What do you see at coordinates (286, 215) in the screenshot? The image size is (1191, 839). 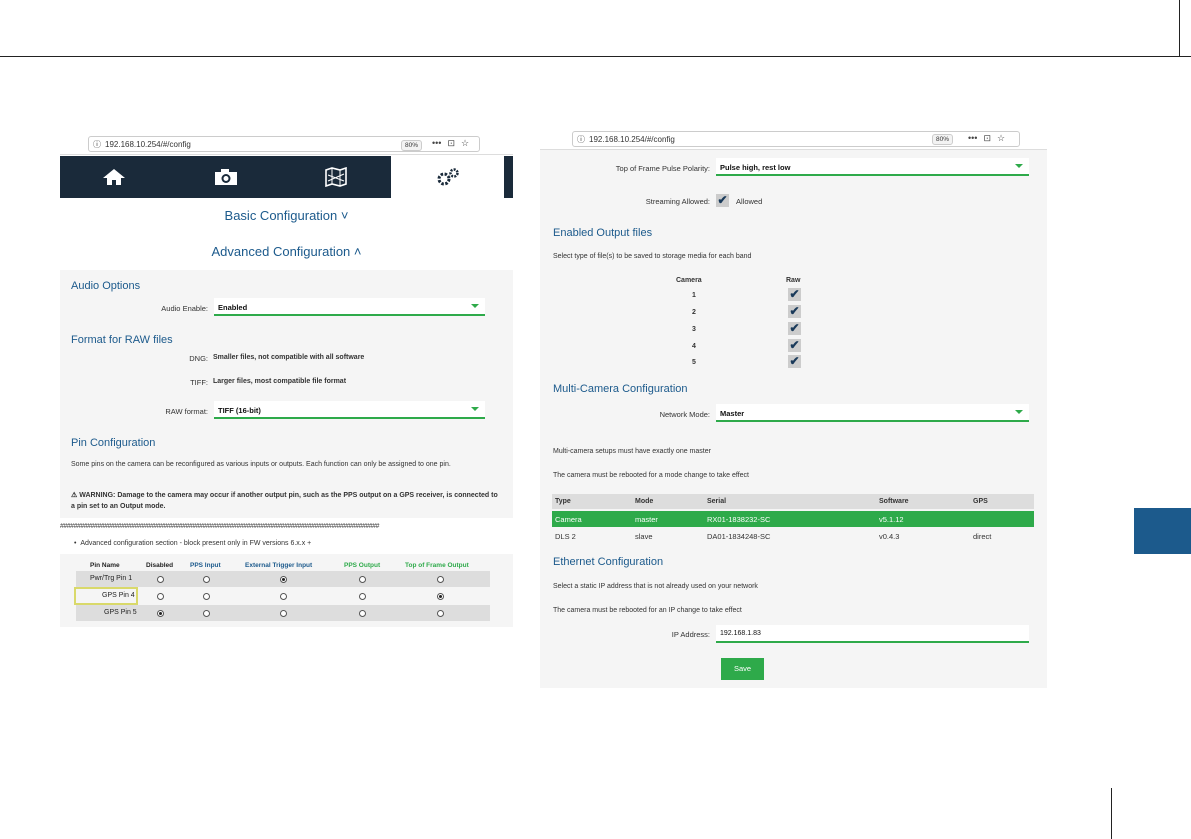 I see `basic-config-heading: Basic Configuration ˅` at bounding box center [286, 215].